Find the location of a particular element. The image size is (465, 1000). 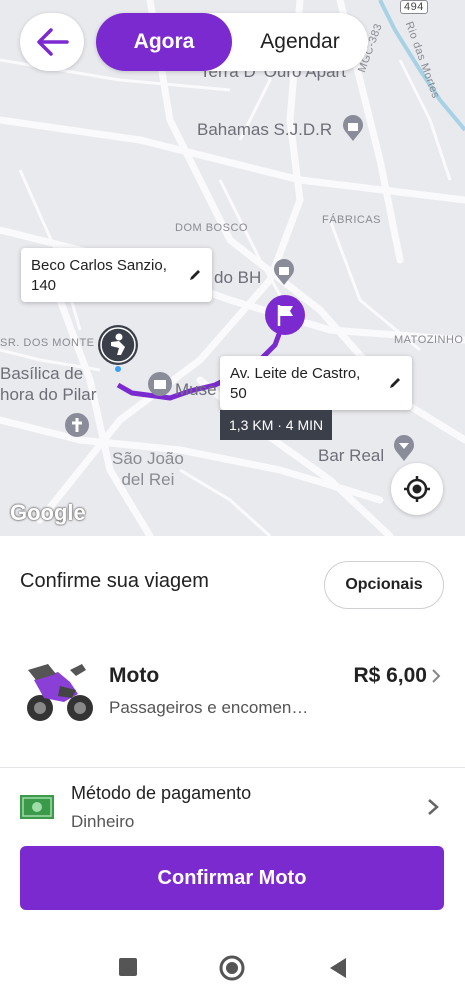

store-pin-icon is located at coordinates (353, 128).